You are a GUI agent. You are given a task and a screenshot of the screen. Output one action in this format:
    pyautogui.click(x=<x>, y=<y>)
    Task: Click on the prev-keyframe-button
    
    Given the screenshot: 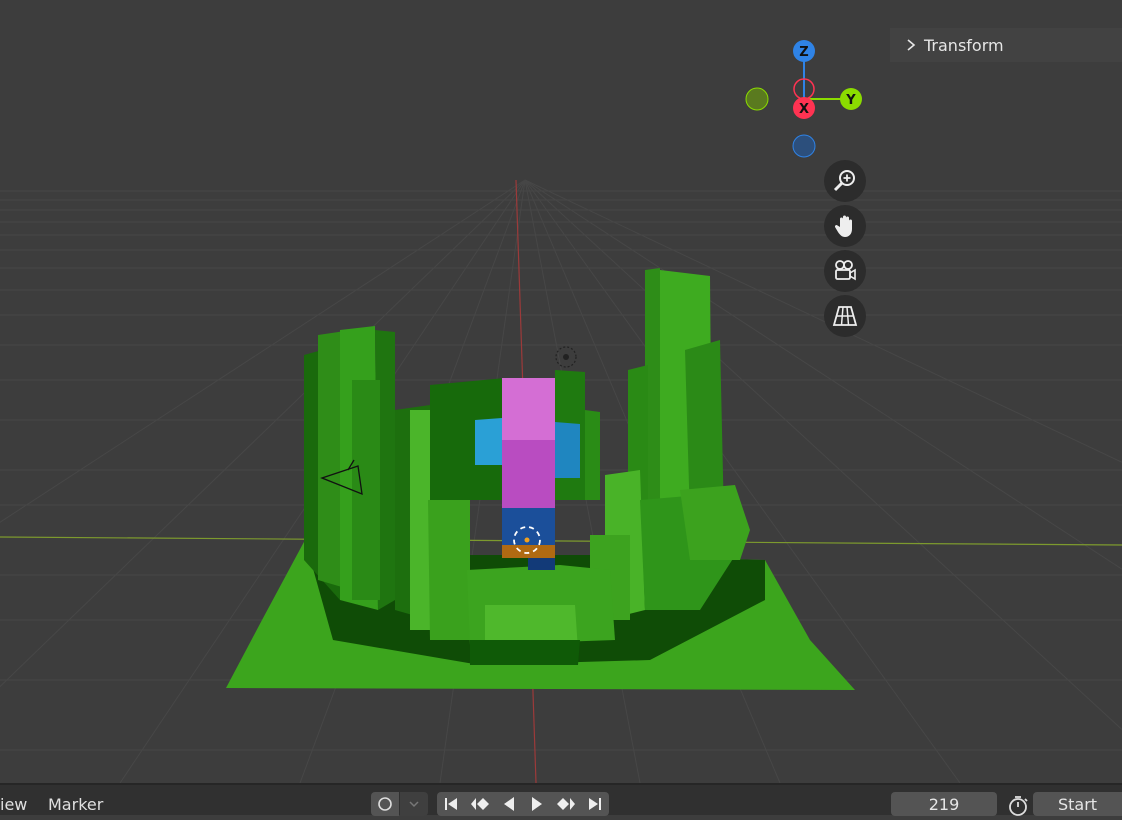 What is the action you would take?
    pyautogui.click(x=480, y=804)
    